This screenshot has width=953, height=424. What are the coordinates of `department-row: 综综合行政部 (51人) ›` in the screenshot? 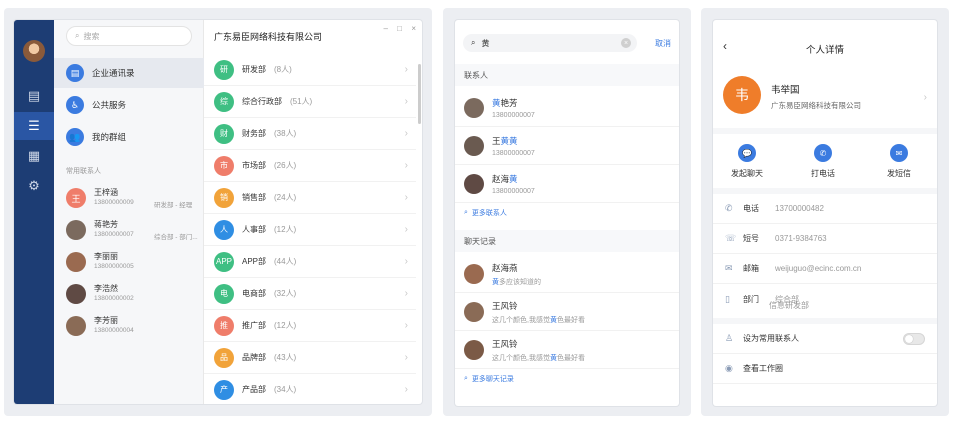 It's located at (310, 102).